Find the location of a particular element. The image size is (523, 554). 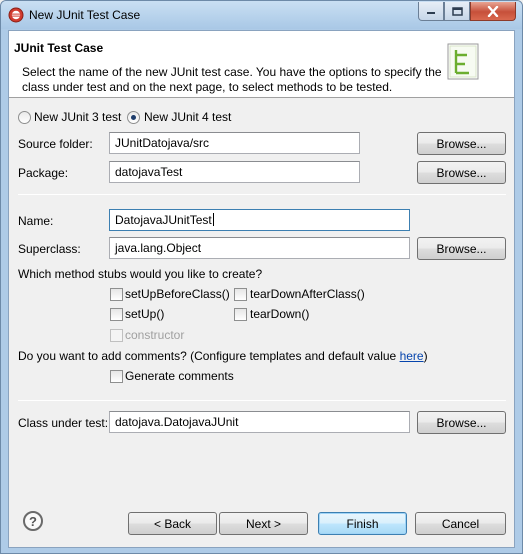

teardown-label: tearDown() is located at coordinates (279, 314).